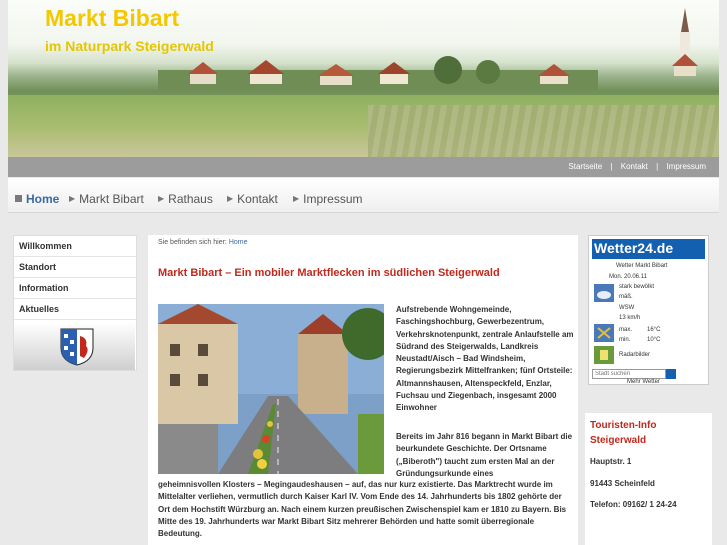 The image size is (727, 545). I want to click on wetter24-logo: Wetter24.de, so click(648, 249).